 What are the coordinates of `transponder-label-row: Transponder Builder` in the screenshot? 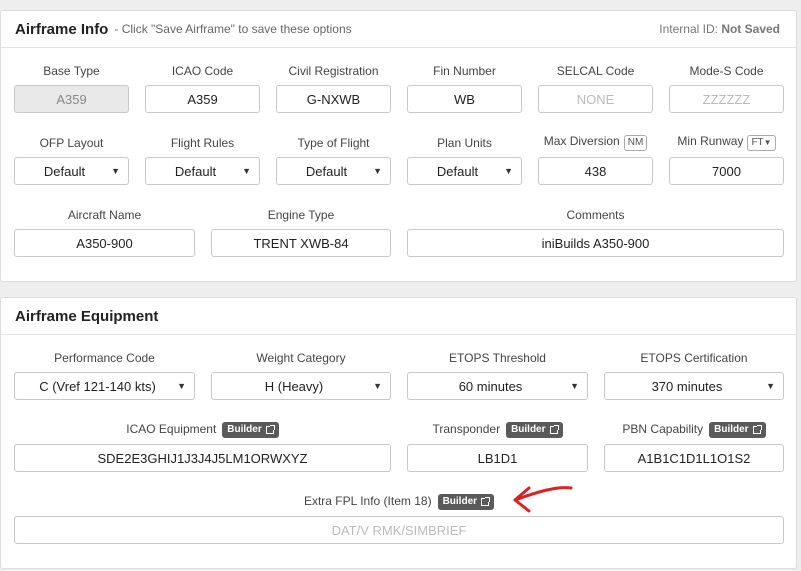 It's located at (497, 430).